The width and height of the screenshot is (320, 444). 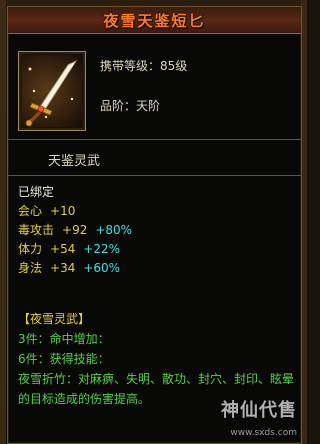 I want to click on stat-label: 毒攻击, so click(x=36, y=230).